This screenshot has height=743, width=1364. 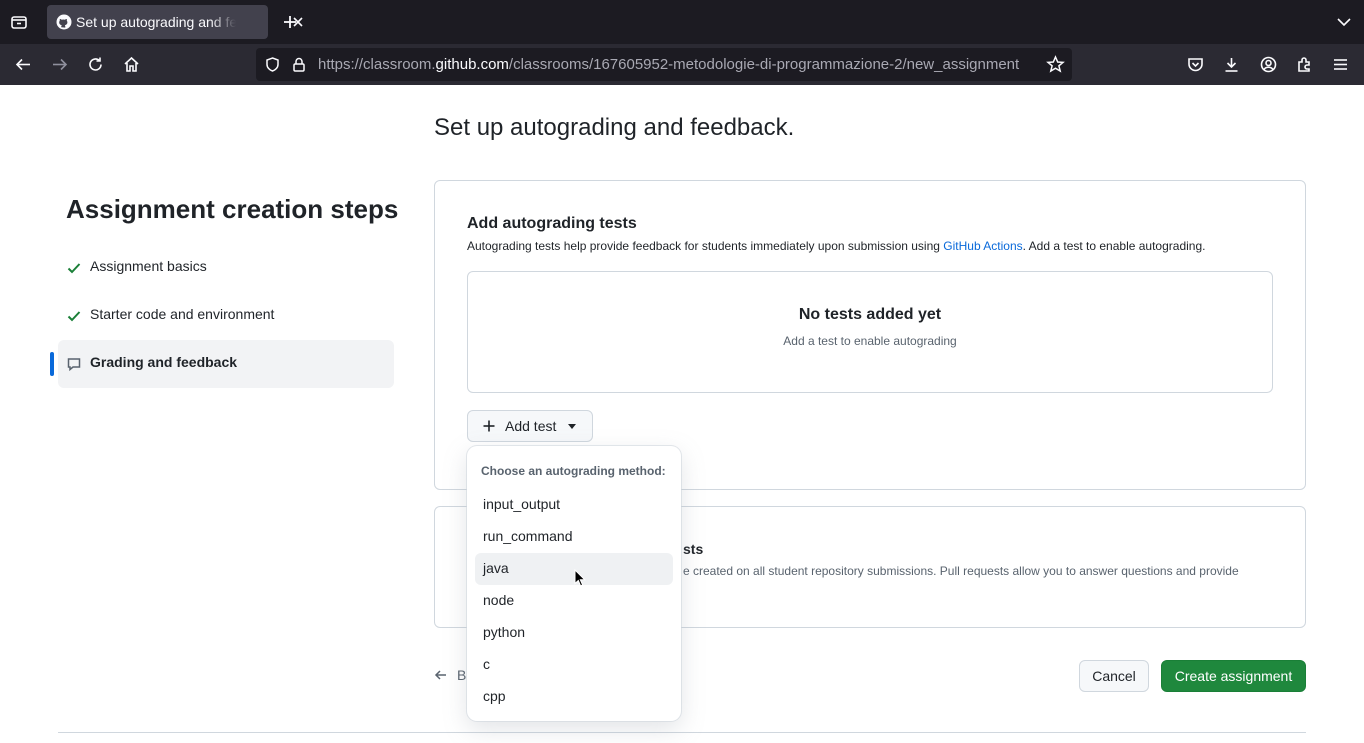 I want to click on menu-item-cpp: cpp, so click(x=574, y=697).